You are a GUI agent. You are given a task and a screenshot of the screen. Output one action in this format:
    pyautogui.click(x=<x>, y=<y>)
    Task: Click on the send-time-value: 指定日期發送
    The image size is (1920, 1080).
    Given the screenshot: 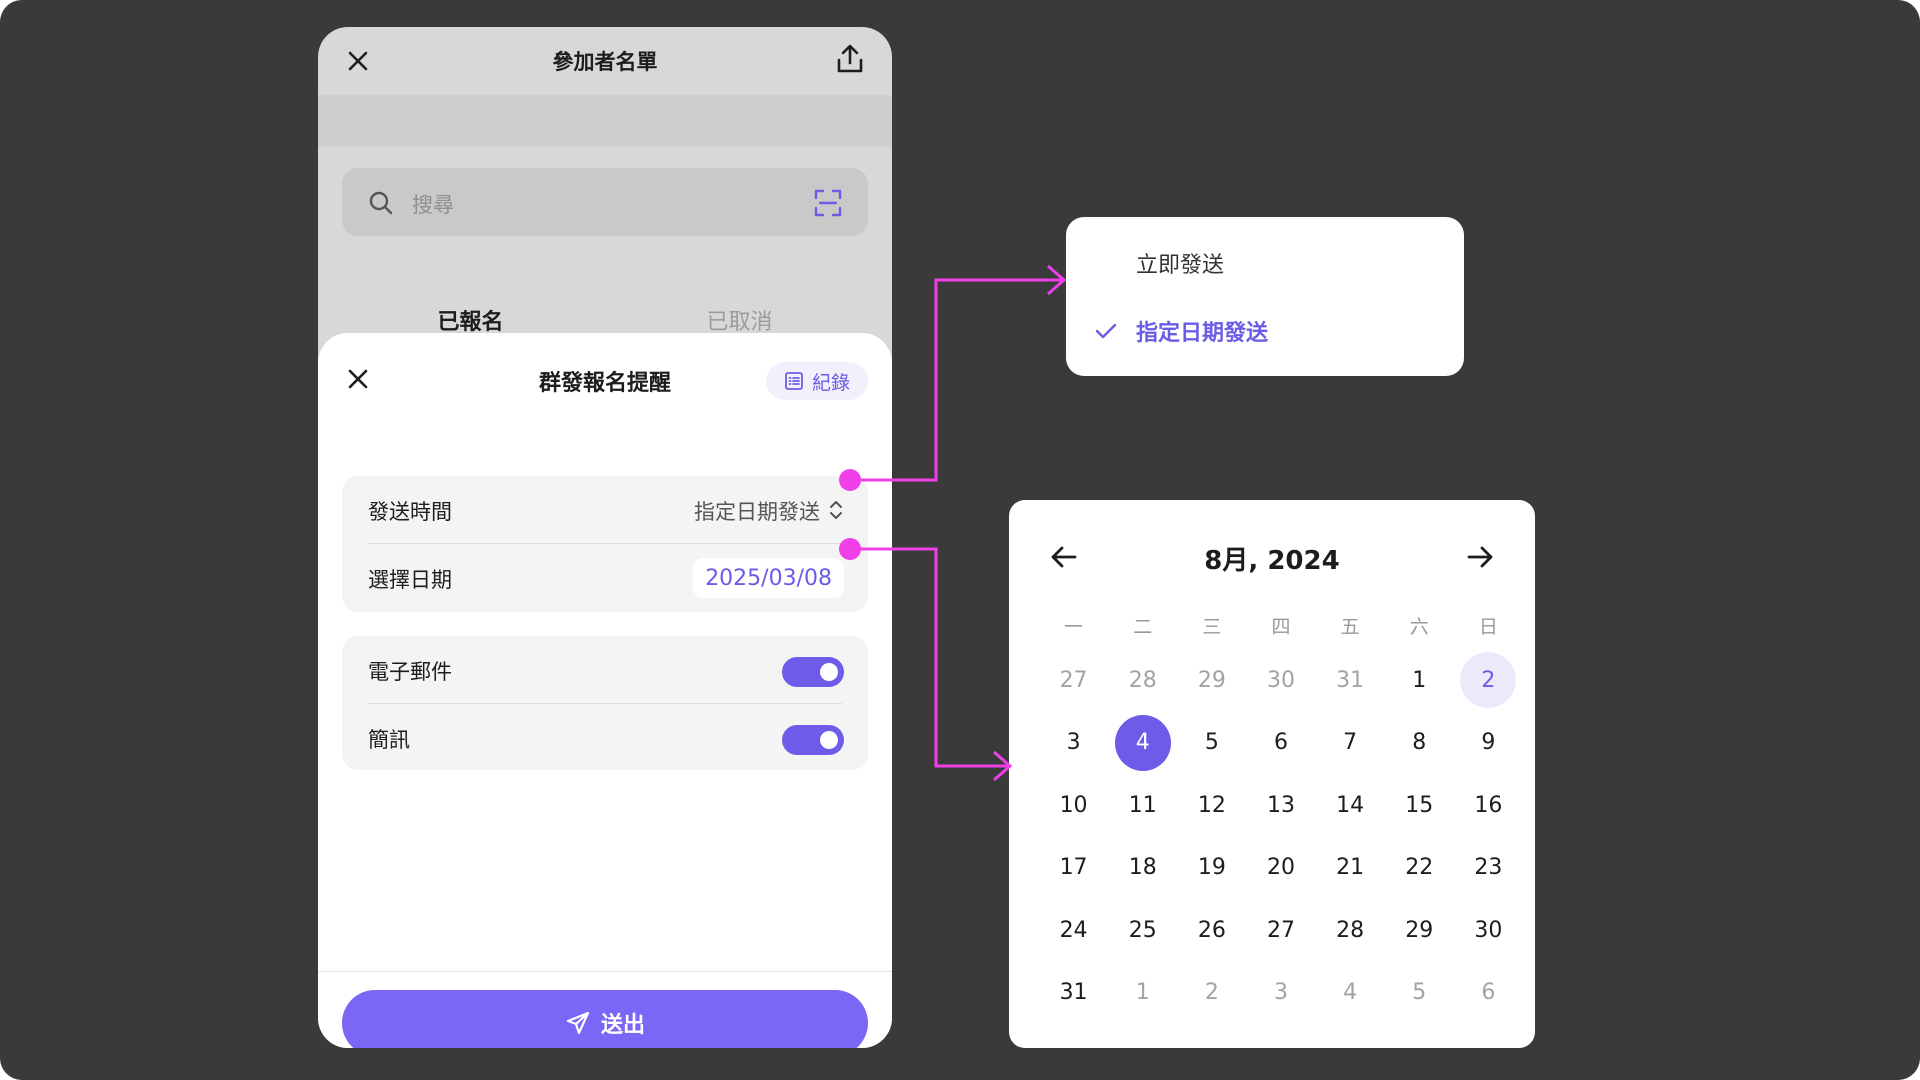 What is the action you would take?
    pyautogui.click(x=757, y=511)
    